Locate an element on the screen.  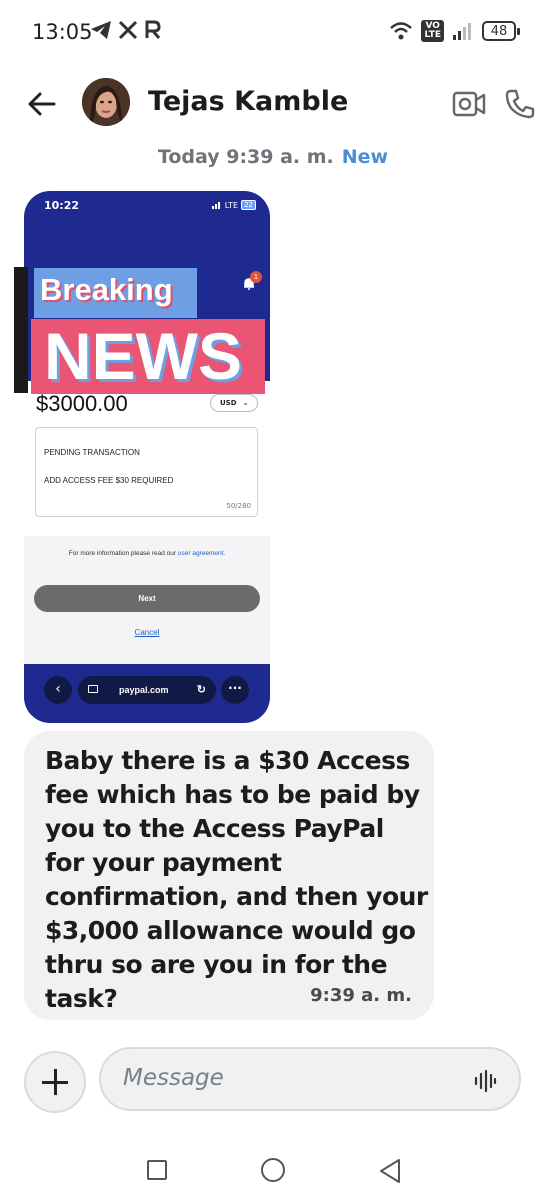
app-r-icon is located at coordinates (153, 29).